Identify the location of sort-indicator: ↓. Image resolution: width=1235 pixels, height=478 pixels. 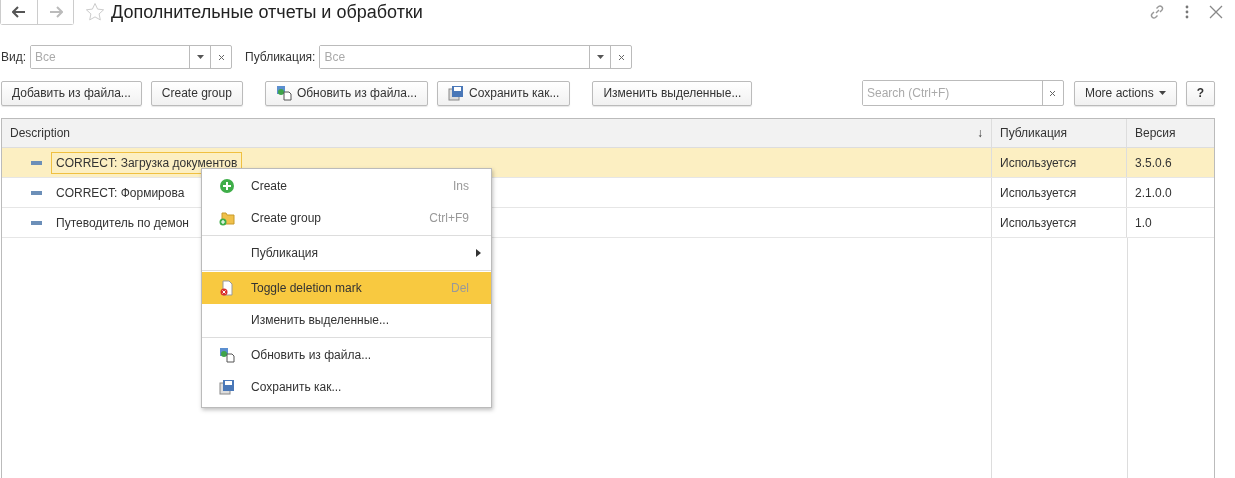
(980, 133).